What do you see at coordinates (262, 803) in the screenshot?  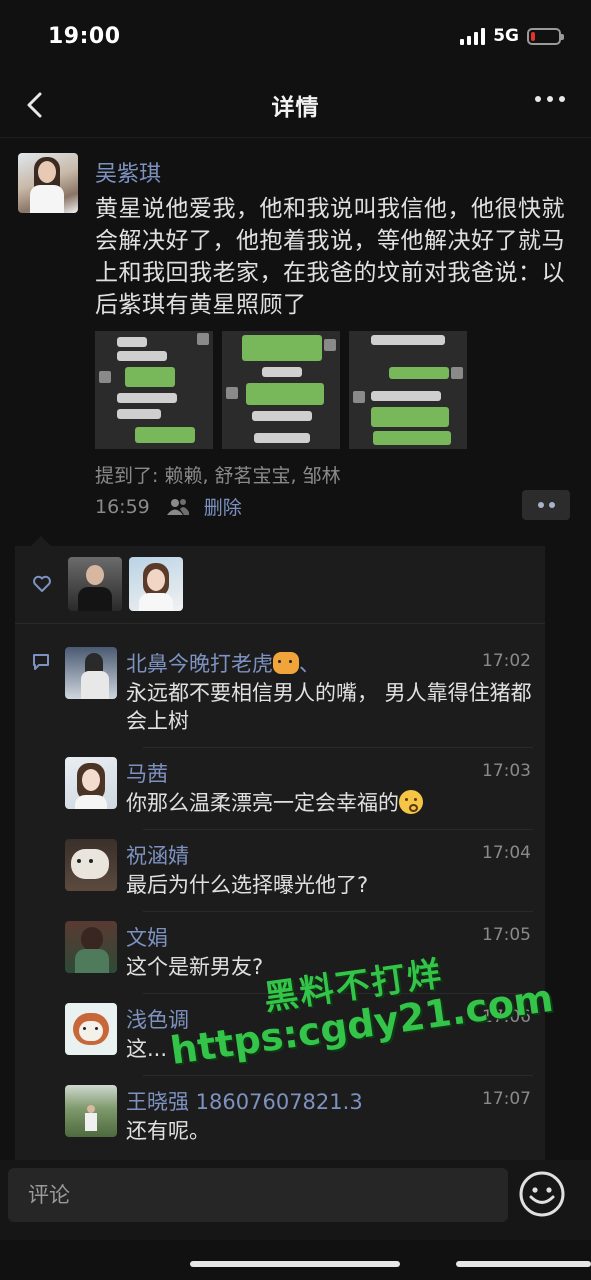 I see `comment-text-body: 你那么温柔漂亮一定会幸福的` at bounding box center [262, 803].